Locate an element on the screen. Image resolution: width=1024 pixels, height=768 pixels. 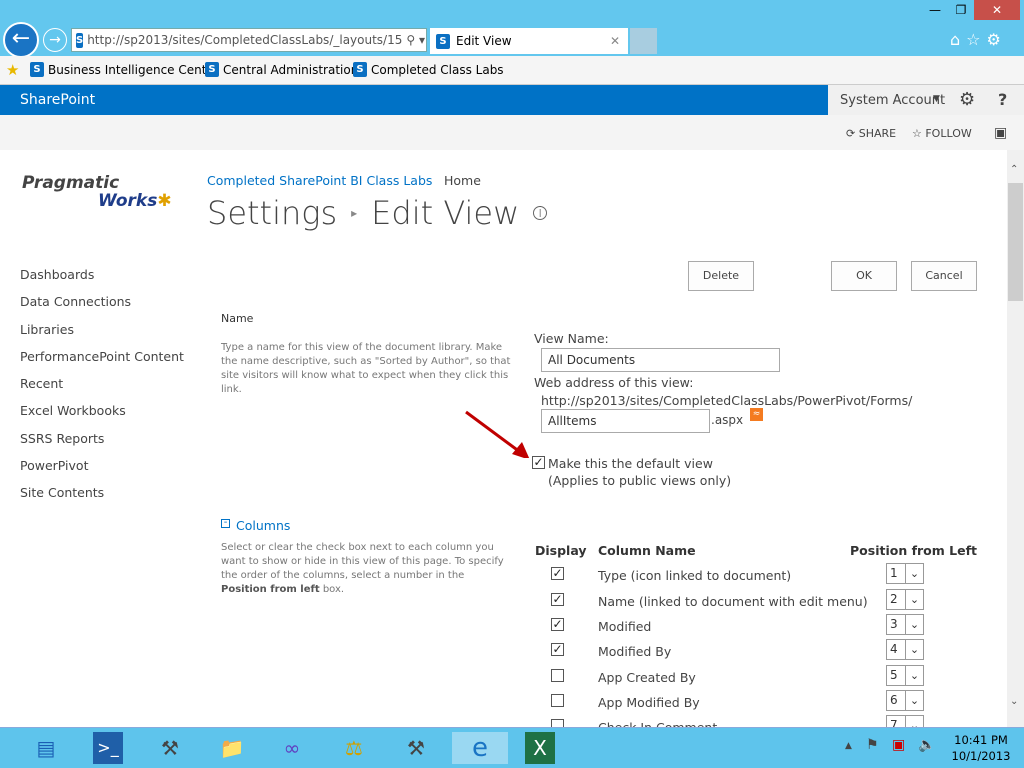
position-select: 2 ⌄ is located at coordinates (905, 599).